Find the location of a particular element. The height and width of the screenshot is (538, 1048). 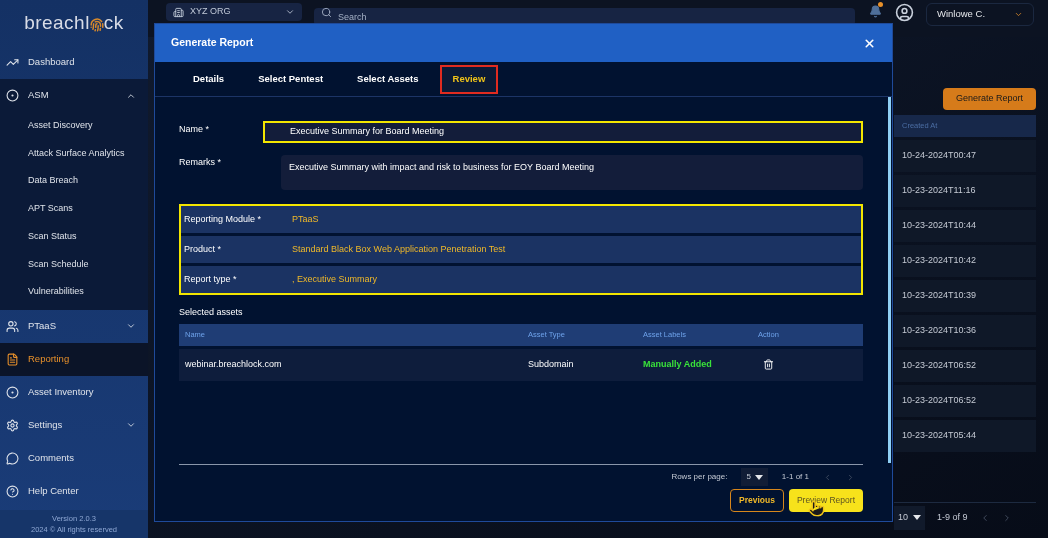

previous-button: Previous is located at coordinates (757, 500).